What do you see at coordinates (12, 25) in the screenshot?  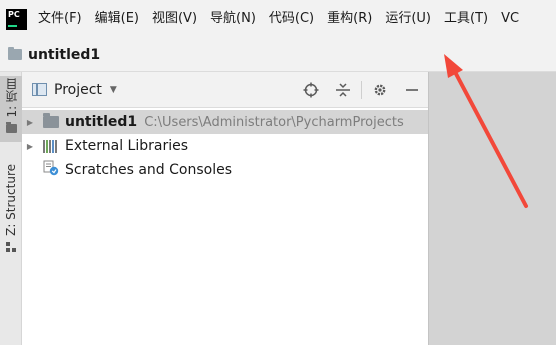 I see `logo-bar` at bounding box center [12, 25].